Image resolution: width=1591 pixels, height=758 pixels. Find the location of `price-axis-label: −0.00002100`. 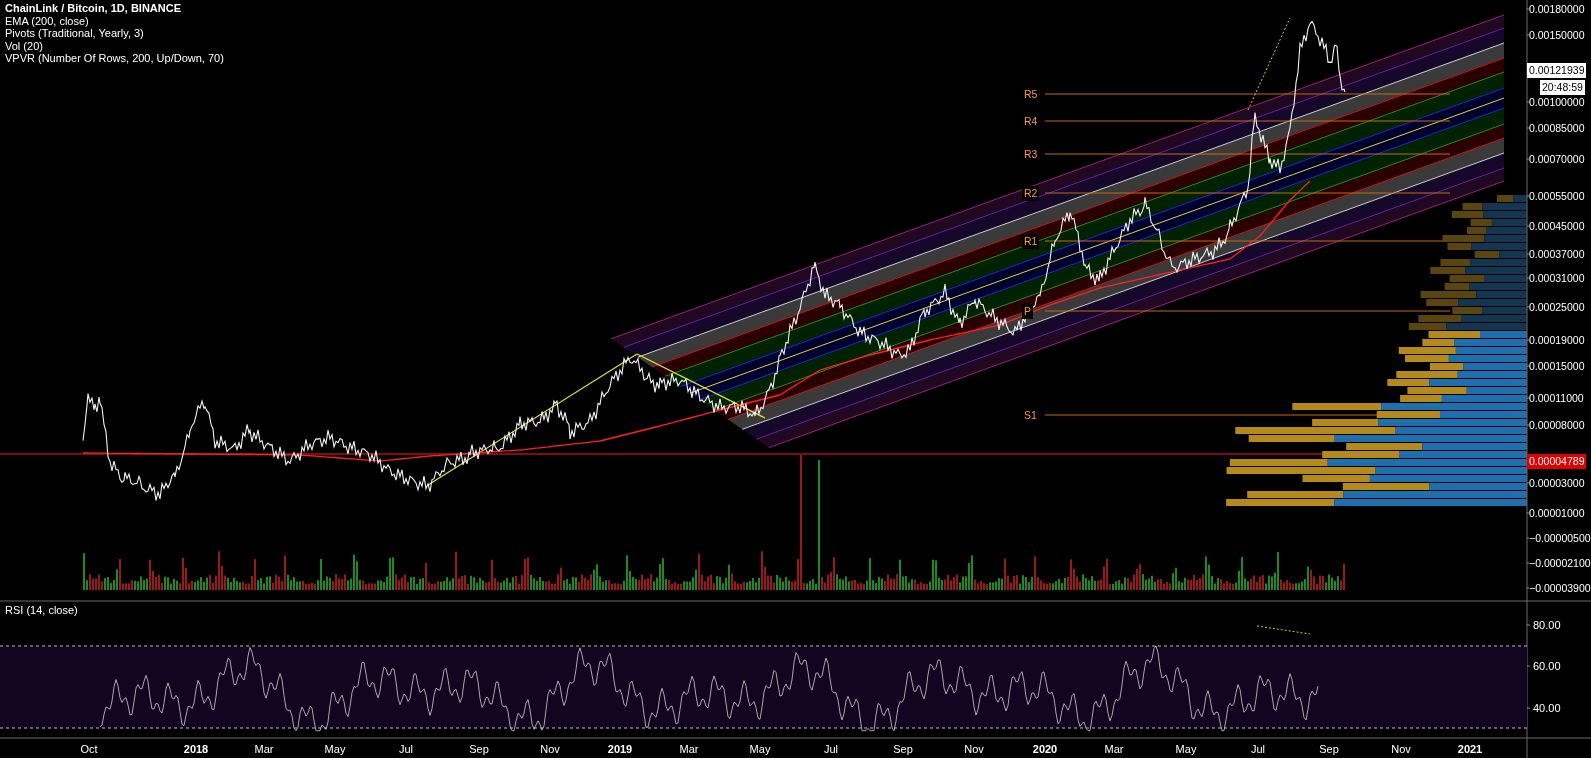

price-axis-label: −0.00002100 is located at coordinates (1560, 563).